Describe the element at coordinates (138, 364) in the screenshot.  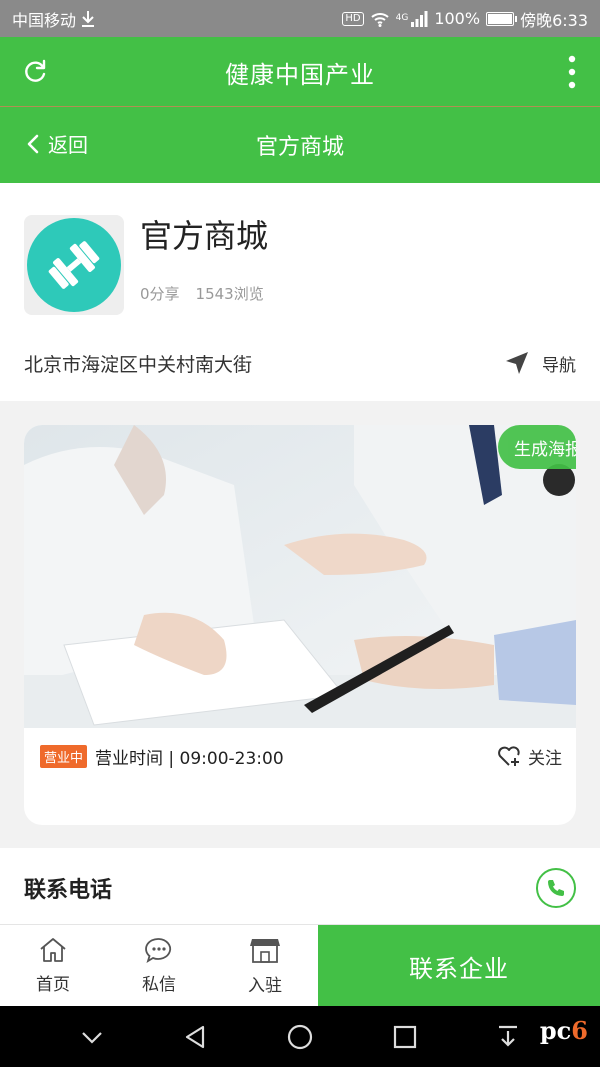
I see `shop-address: 北京市海淀区中关村南大街` at that location.